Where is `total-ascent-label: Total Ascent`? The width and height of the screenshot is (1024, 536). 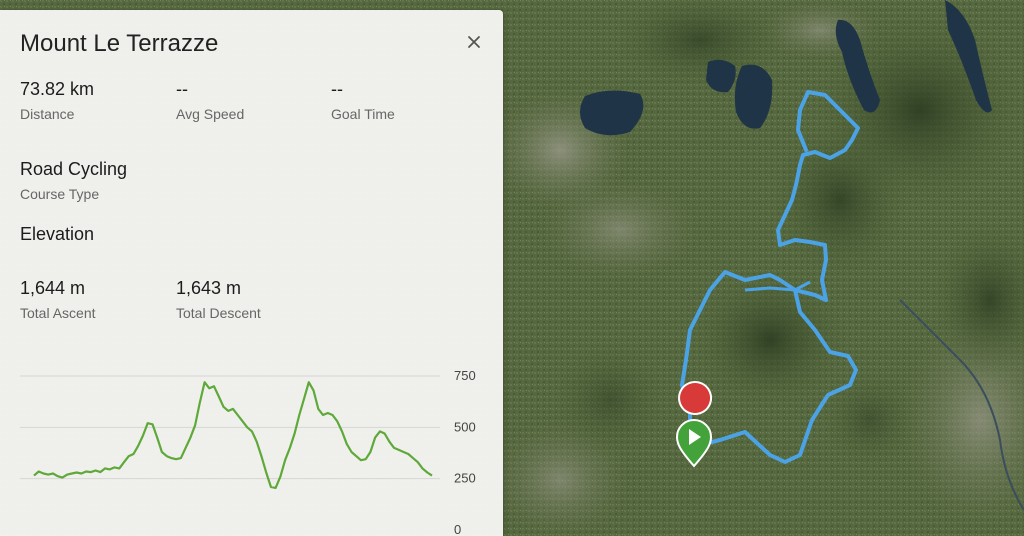
total-ascent-label: Total Ascent is located at coordinates (58, 313).